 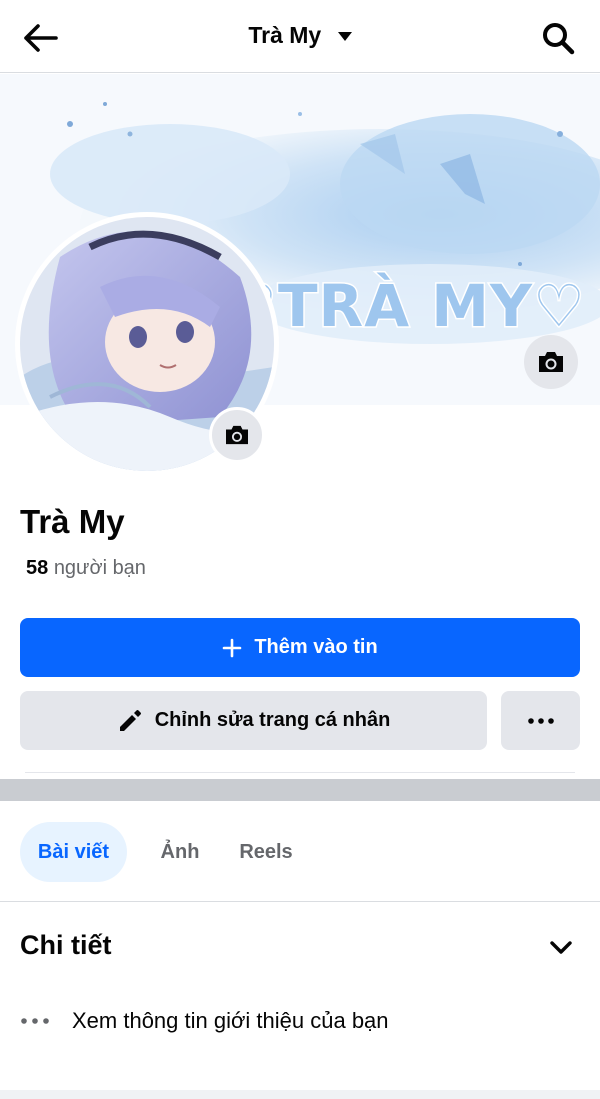 What do you see at coordinates (285, 35) in the screenshot?
I see `header-title: Trà My` at bounding box center [285, 35].